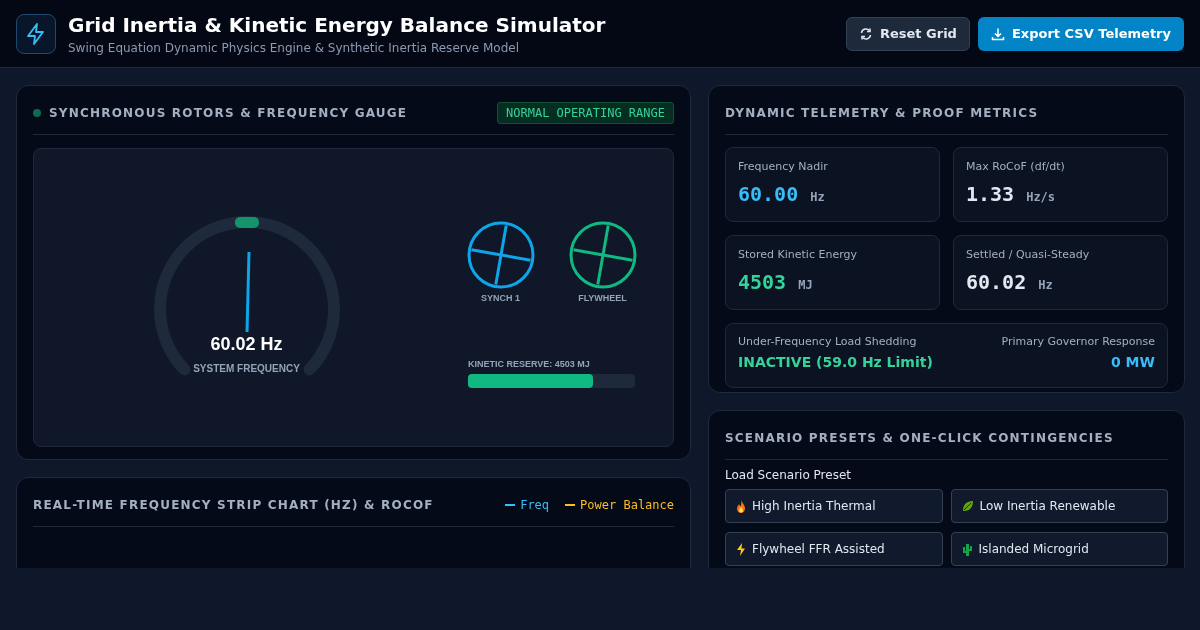  I want to click on status-badge: NORMAL OPERATING RANGE, so click(585, 113).